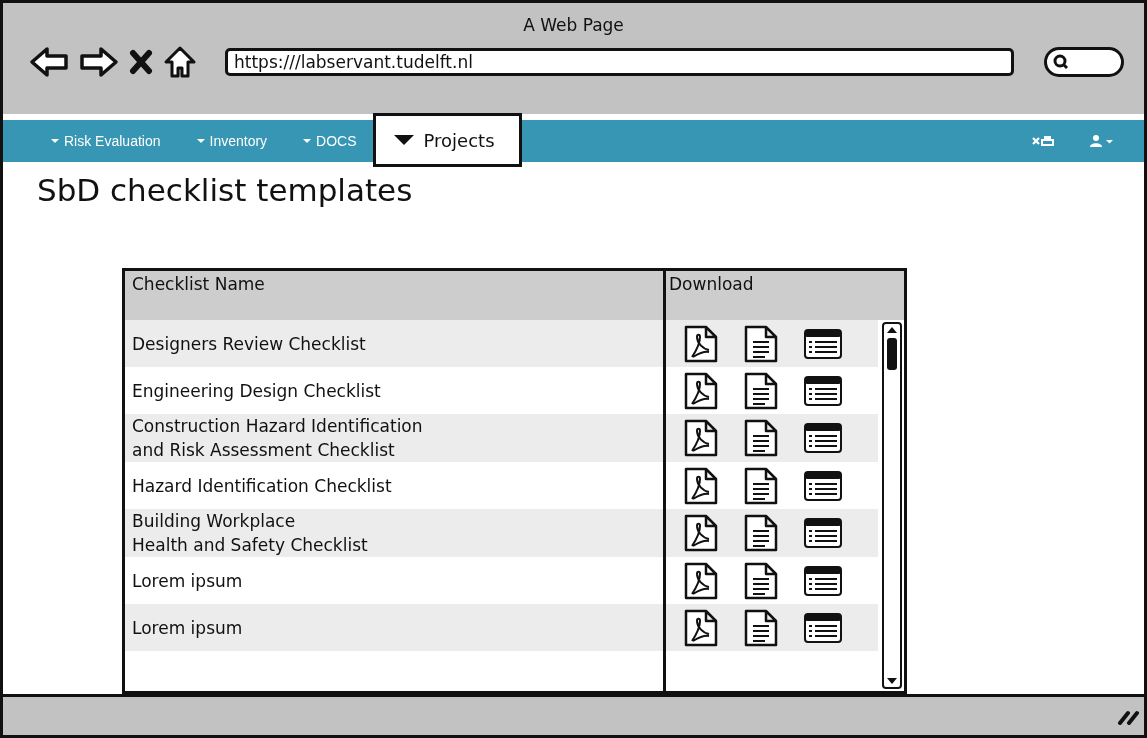 This screenshot has height=738, width=1147. Describe the element at coordinates (232, 141) in the screenshot. I see `nav-tab: Inventory` at that location.